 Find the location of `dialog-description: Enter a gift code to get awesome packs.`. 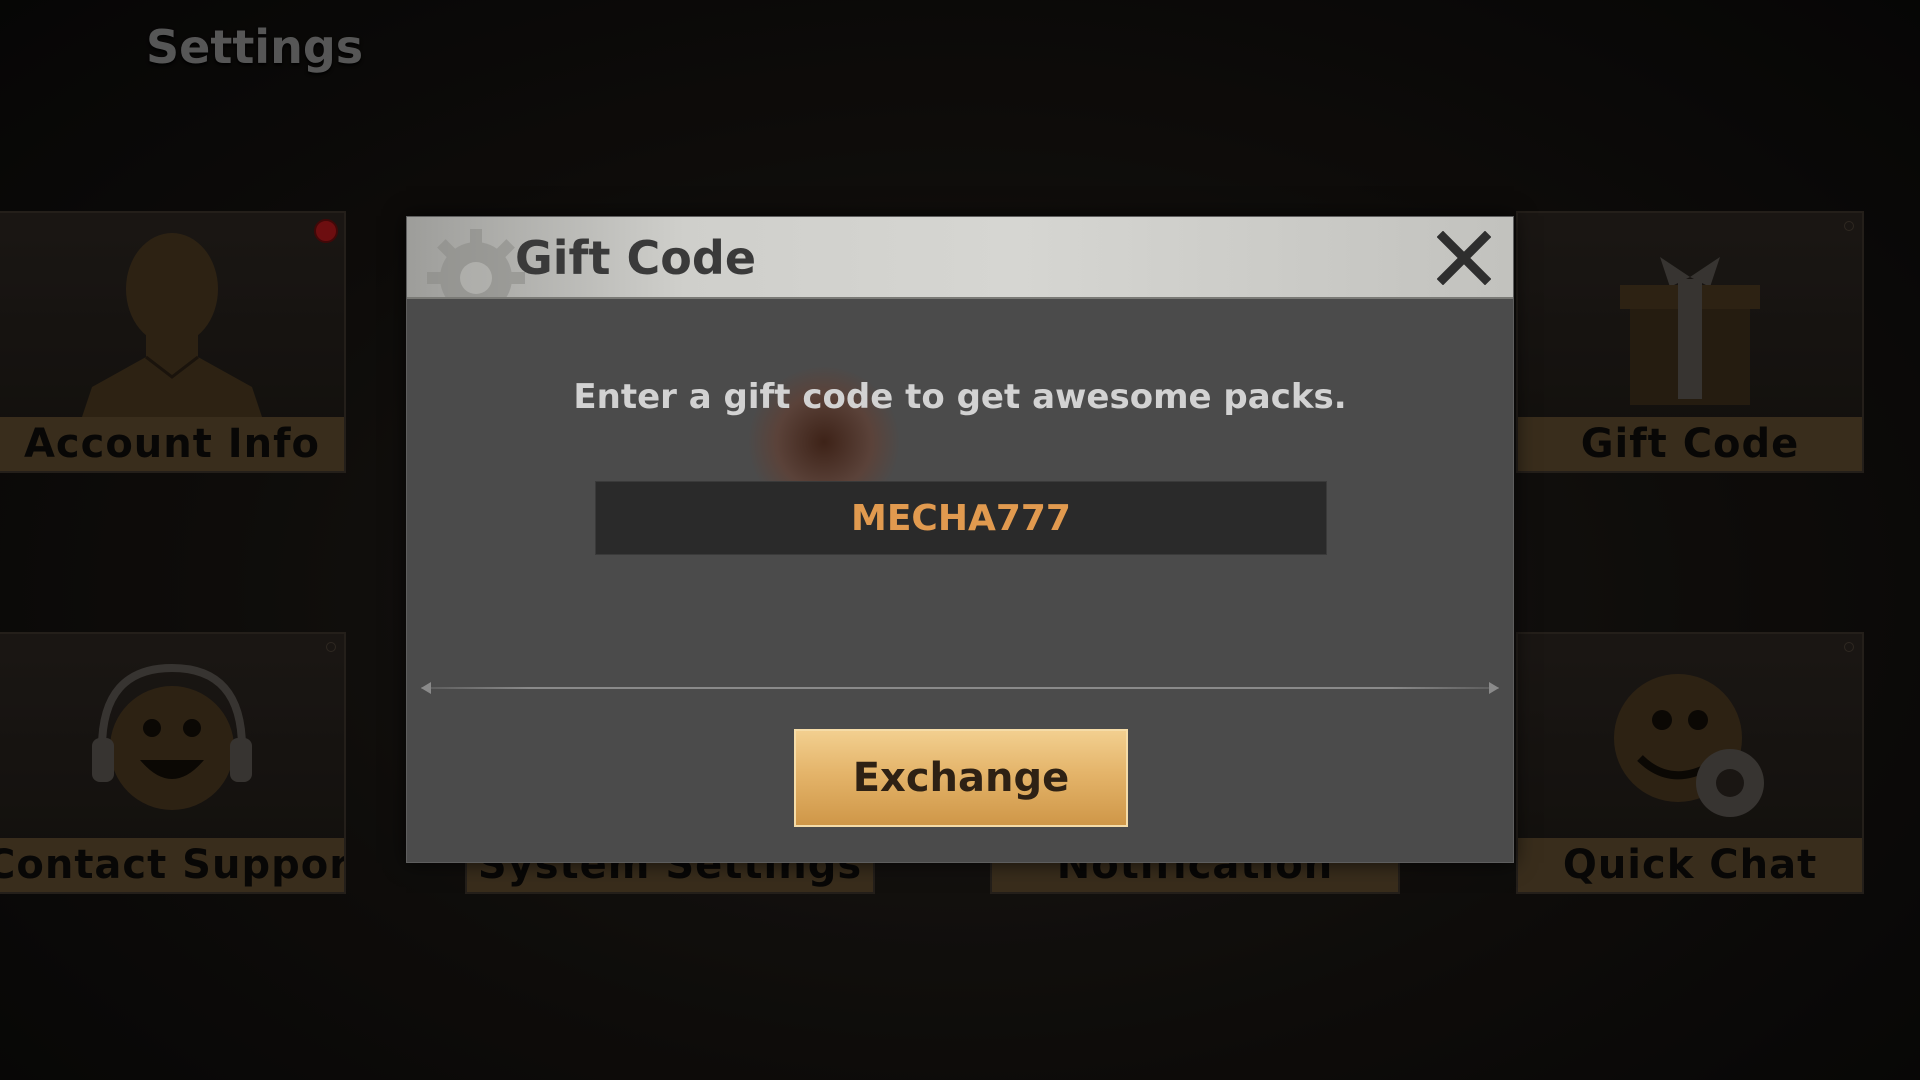

dialog-description: Enter a gift code to get awesome packs. is located at coordinates (960, 397).